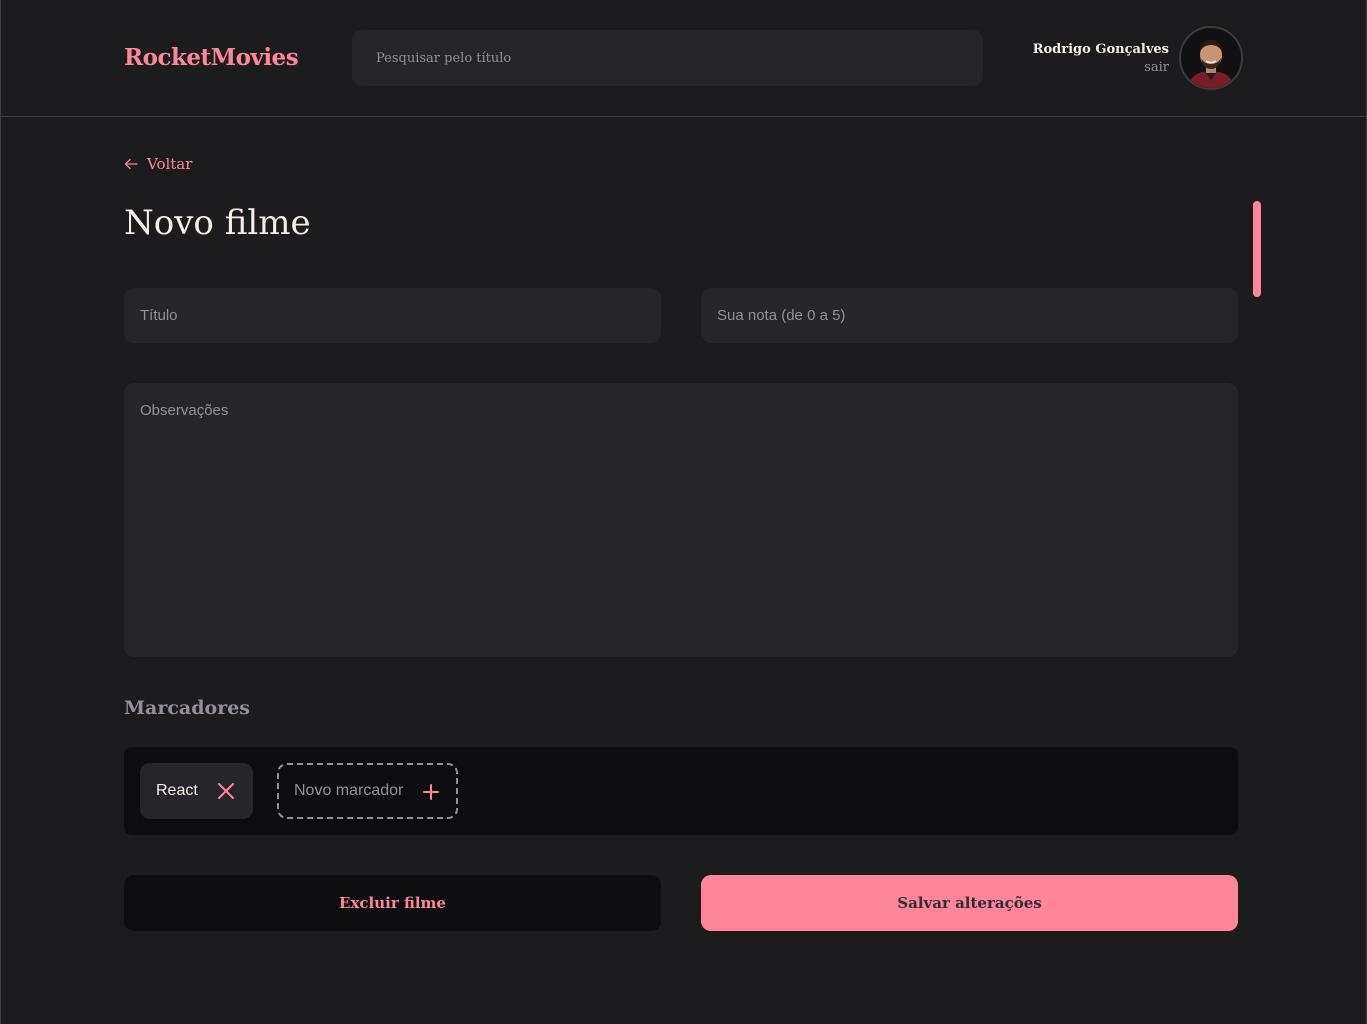 Image resolution: width=1367 pixels, height=1024 pixels. What do you see at coordinates (226, 793) in the screenshot?
I see `close-icon` at bounding box center [226, 793].